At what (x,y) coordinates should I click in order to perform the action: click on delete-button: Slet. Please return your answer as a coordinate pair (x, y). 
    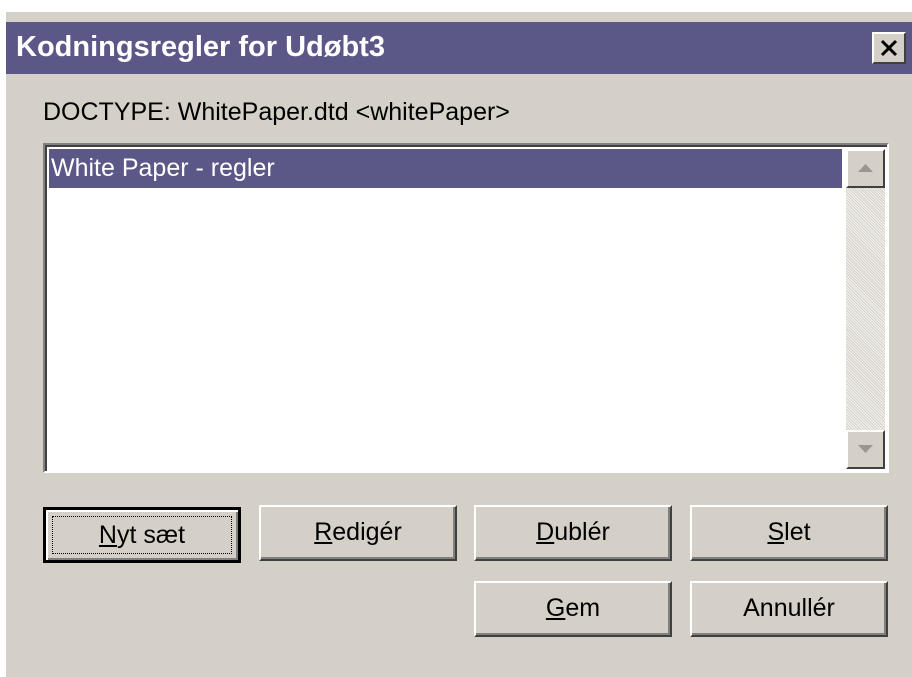
    Looking at the image, I should click on (789, 533).